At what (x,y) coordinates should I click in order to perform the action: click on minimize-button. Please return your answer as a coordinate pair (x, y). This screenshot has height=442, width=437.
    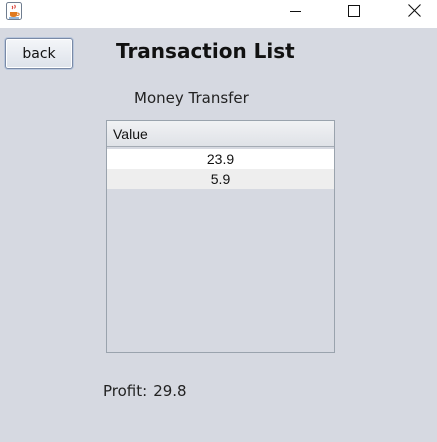
    Looking at the image, I should click on (296, 11).